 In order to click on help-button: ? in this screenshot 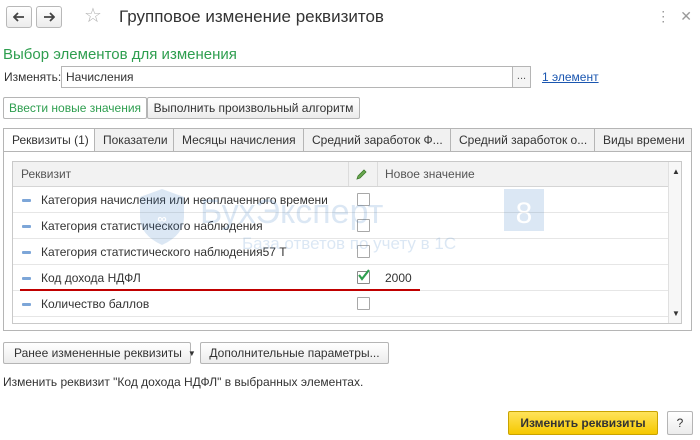, I will do `click(680, 423)`.